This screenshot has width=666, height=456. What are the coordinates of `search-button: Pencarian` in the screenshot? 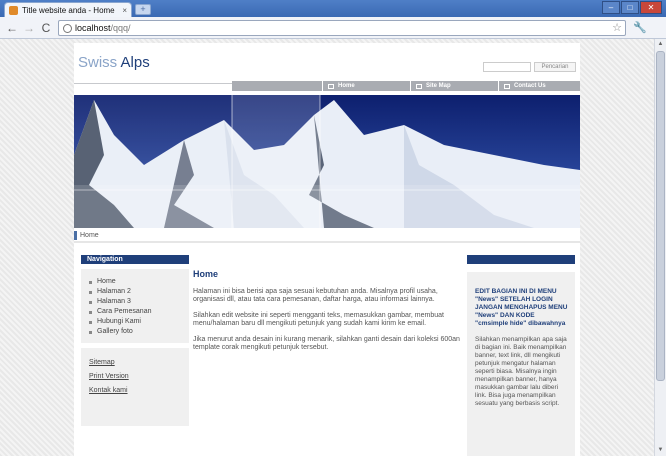 It's located at (555, 67).